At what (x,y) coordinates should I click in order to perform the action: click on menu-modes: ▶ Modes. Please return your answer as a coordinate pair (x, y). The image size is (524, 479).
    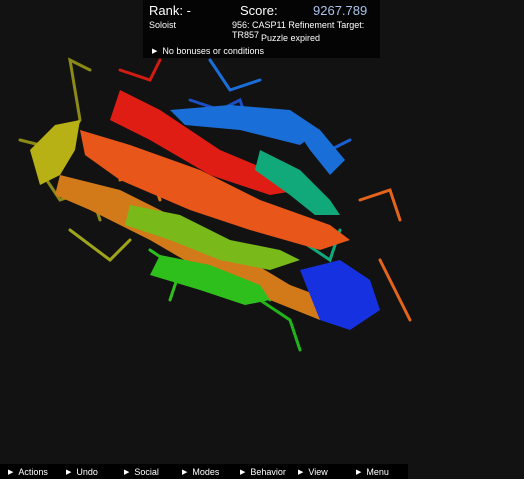
    Looking at the image, I should click on (203, 472).